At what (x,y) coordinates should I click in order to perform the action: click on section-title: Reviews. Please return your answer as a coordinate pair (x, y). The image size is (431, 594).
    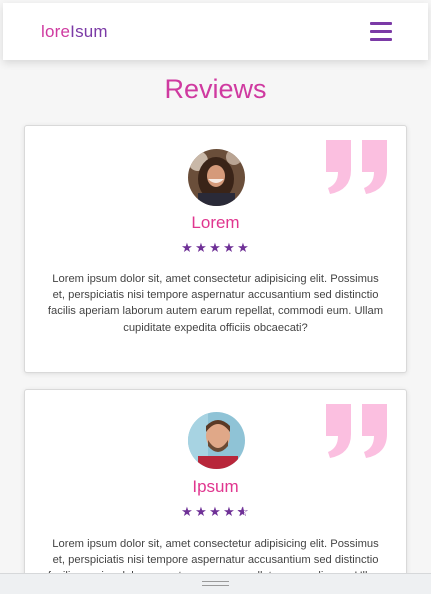
    Looking at the image, I should click on (215, 89).